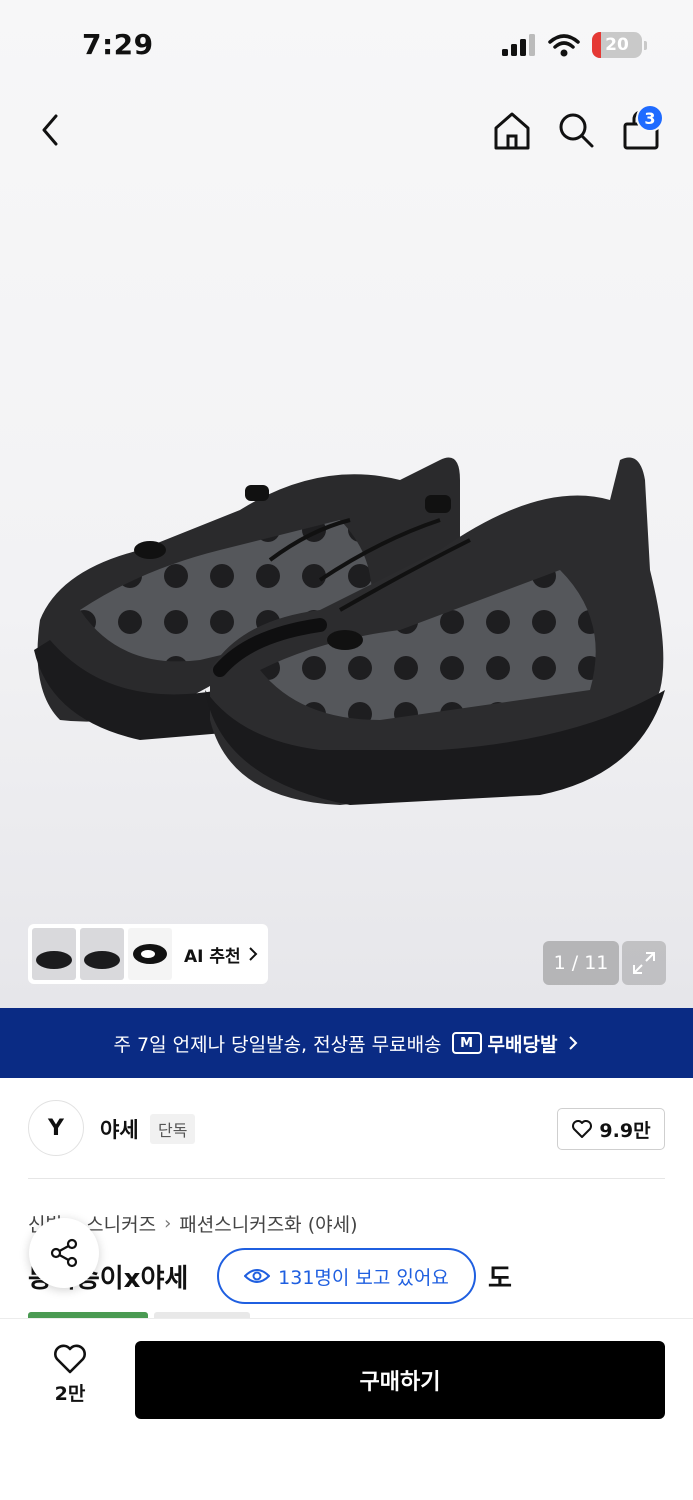  I want to click on free-delivery-label: 무배당발, so click(522, 1044).